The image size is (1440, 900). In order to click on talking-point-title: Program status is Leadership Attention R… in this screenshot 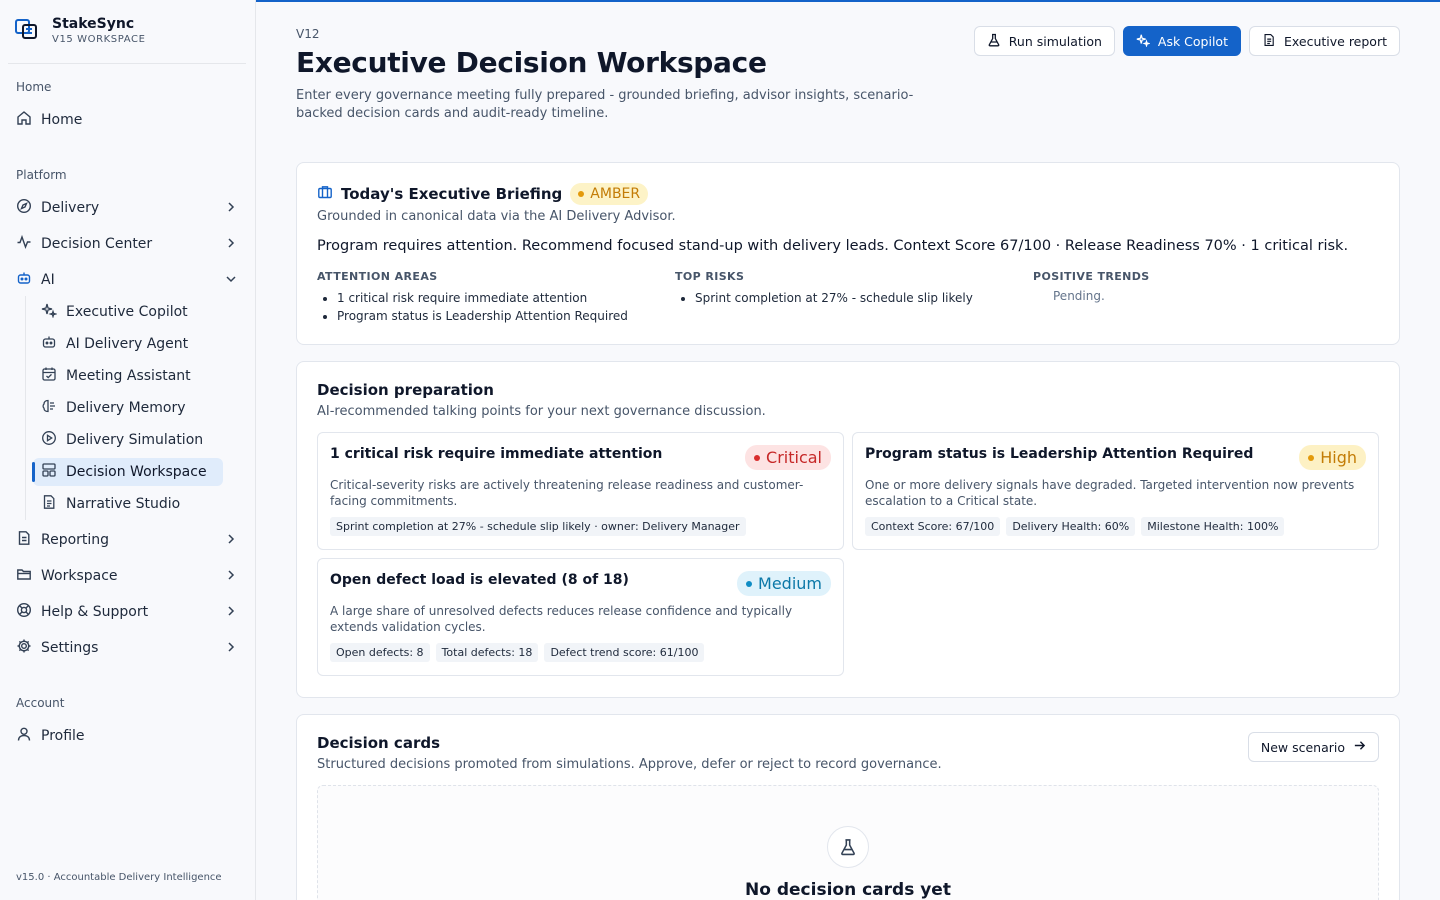, I will do `click(1059, 454)`.